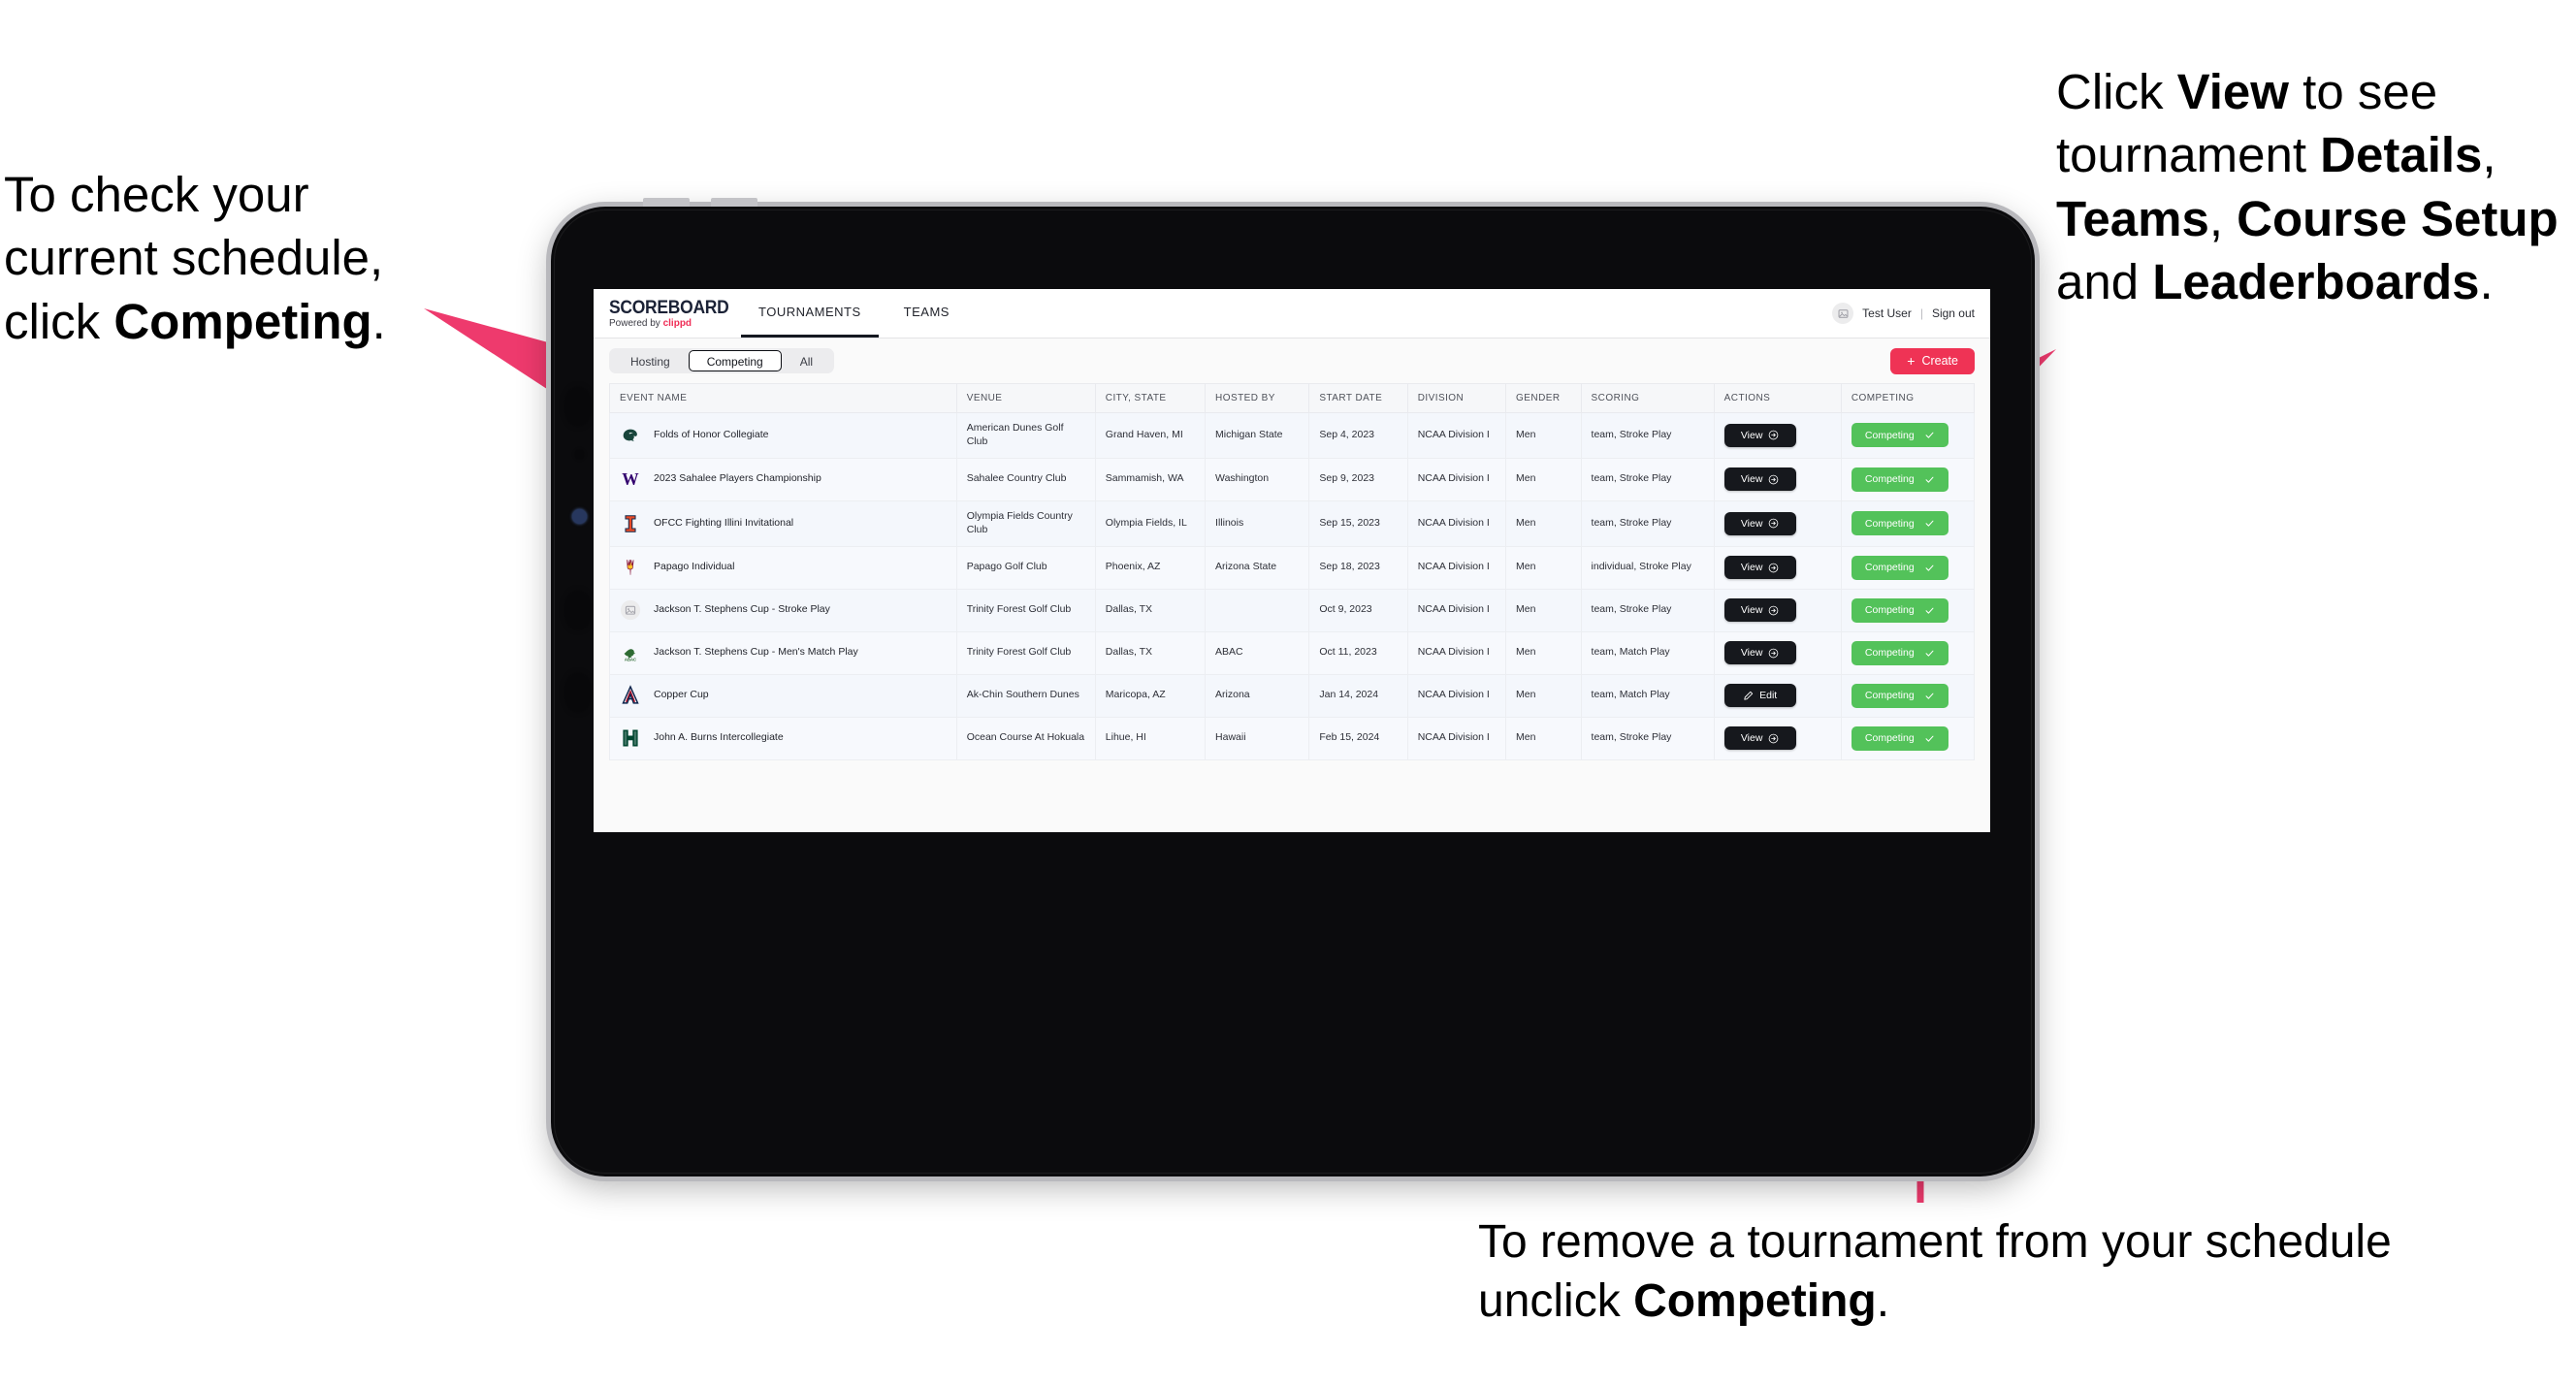 Image resolution: width=2576 pixels, height=1386 pixels. I want to click on cell-venue: Papago Golf Club, so click(1025, 567).